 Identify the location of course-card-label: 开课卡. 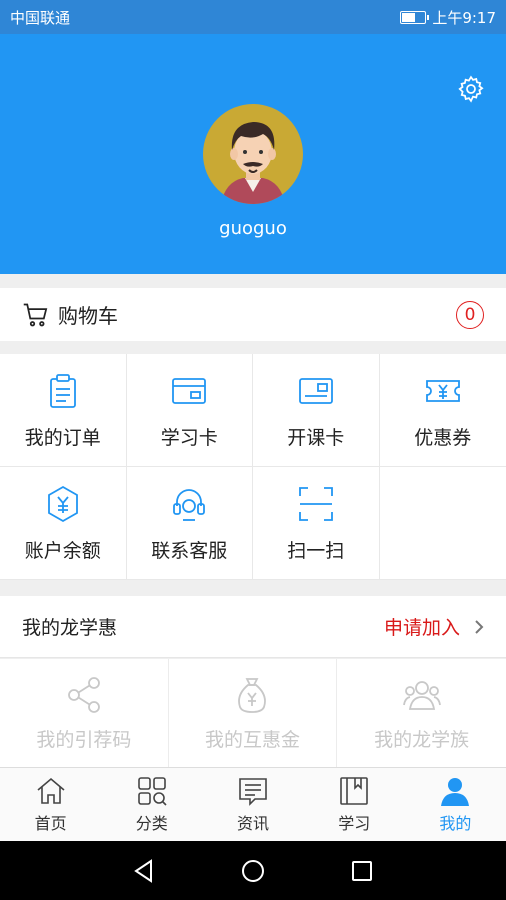
(316, 437).